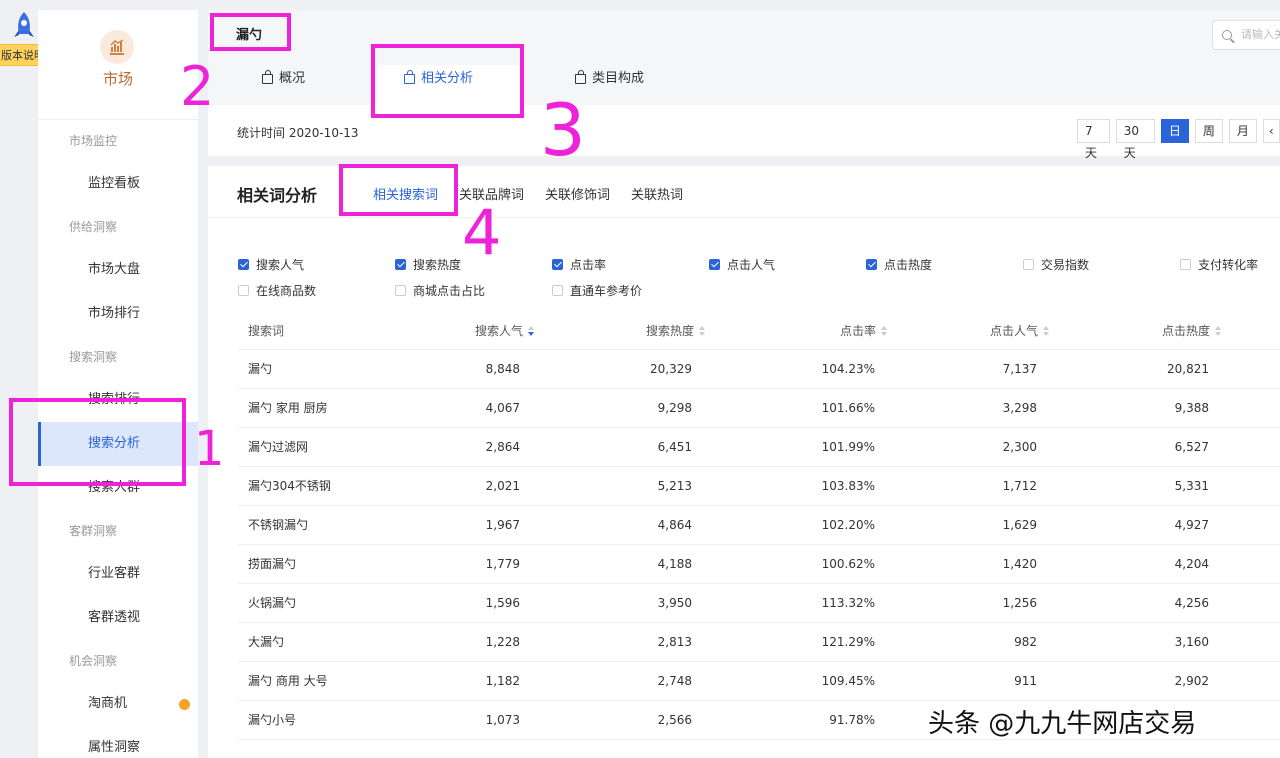 This screenshot has height=758, width=1280. Describe the element at coordinates (759, 603) in the screenshot. I see `table-row: 火锅漏勺 1,596 3,950 113.32% 1,256 4,256` at that location.